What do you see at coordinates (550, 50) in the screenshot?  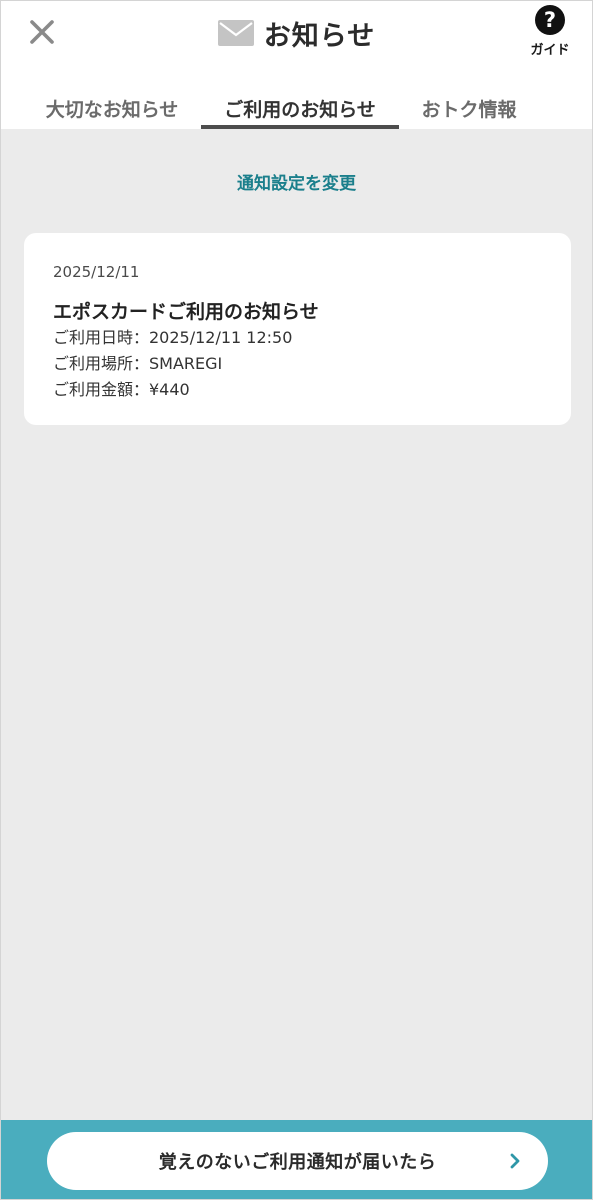 I see `guide-label: ガイド` at bounding box center [550, 50].